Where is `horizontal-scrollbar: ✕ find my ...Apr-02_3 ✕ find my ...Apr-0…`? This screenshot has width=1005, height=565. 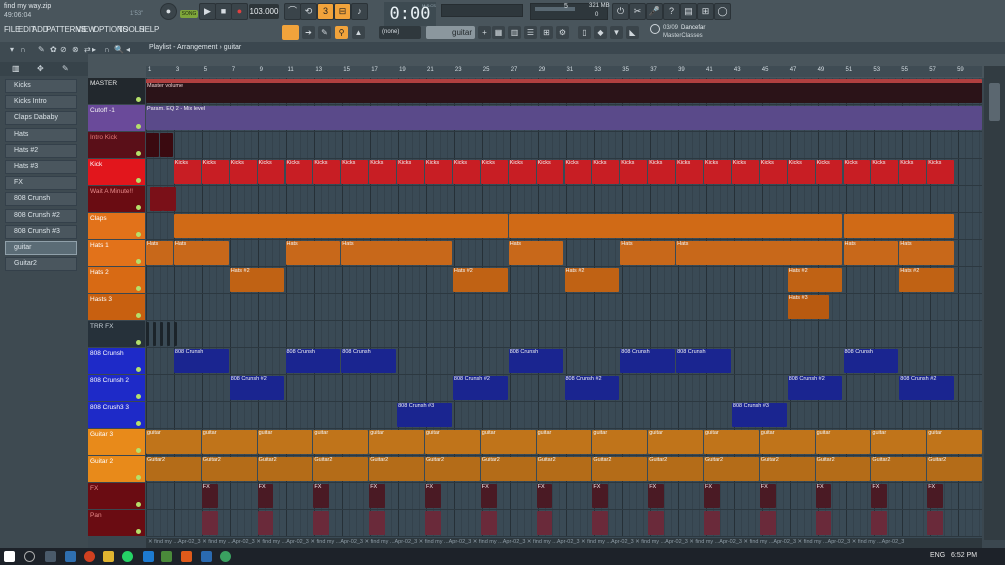 horizontal-scrollbar: ✕ find my ...Apr-02_3 ✕ find my ...Apr-0… is located at coordinates (564, 543).